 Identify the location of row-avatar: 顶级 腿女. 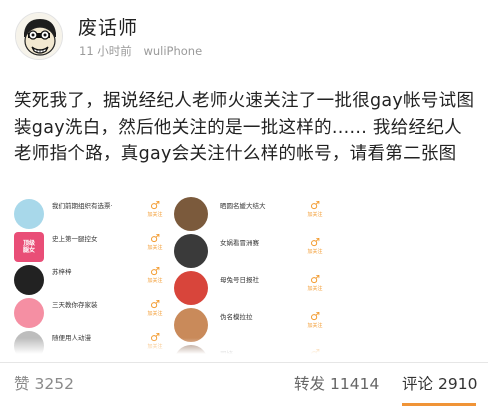
(29, 247).